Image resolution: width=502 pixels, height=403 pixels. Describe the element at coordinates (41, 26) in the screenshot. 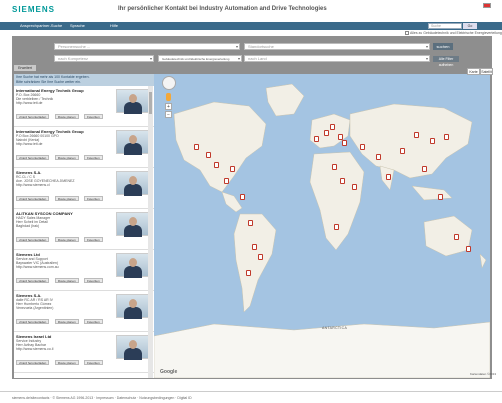

I see `nav-item-contact-search: Ansprechpartner-Suche` at that location.